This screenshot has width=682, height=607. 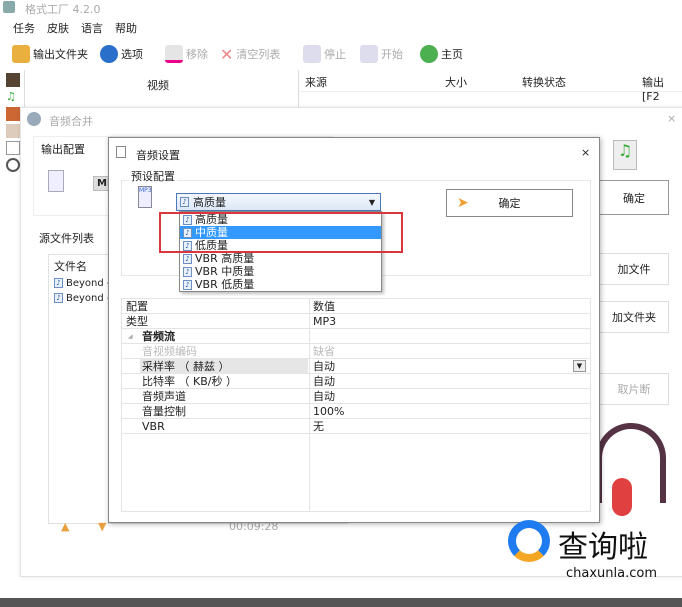 What do you see at coordinates (280, 284) in the screenshot?
I see `preset-option: ♪ VBR 低质量` at bounding box center [280, 284].